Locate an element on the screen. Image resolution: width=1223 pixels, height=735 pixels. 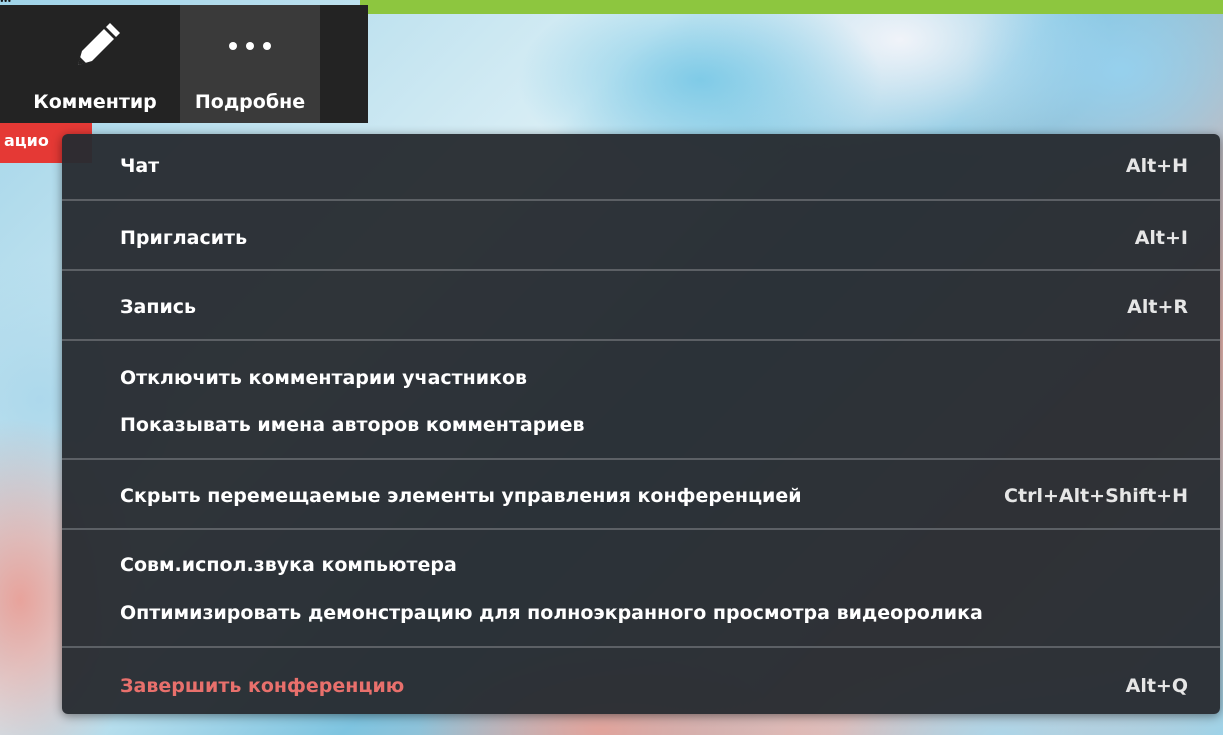
more-label: Подробне is located at coordinates (250, 102).